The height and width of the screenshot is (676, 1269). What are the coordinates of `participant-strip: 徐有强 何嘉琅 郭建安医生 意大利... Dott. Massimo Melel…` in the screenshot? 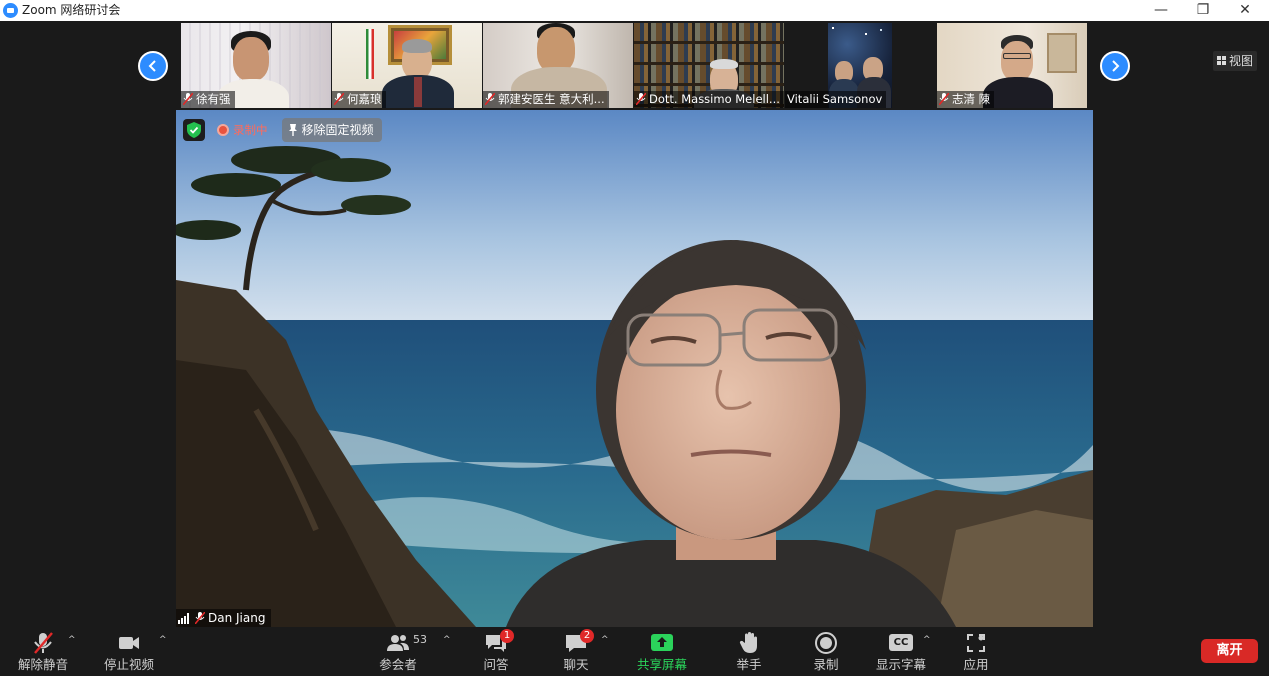 It's located at (634, 65).